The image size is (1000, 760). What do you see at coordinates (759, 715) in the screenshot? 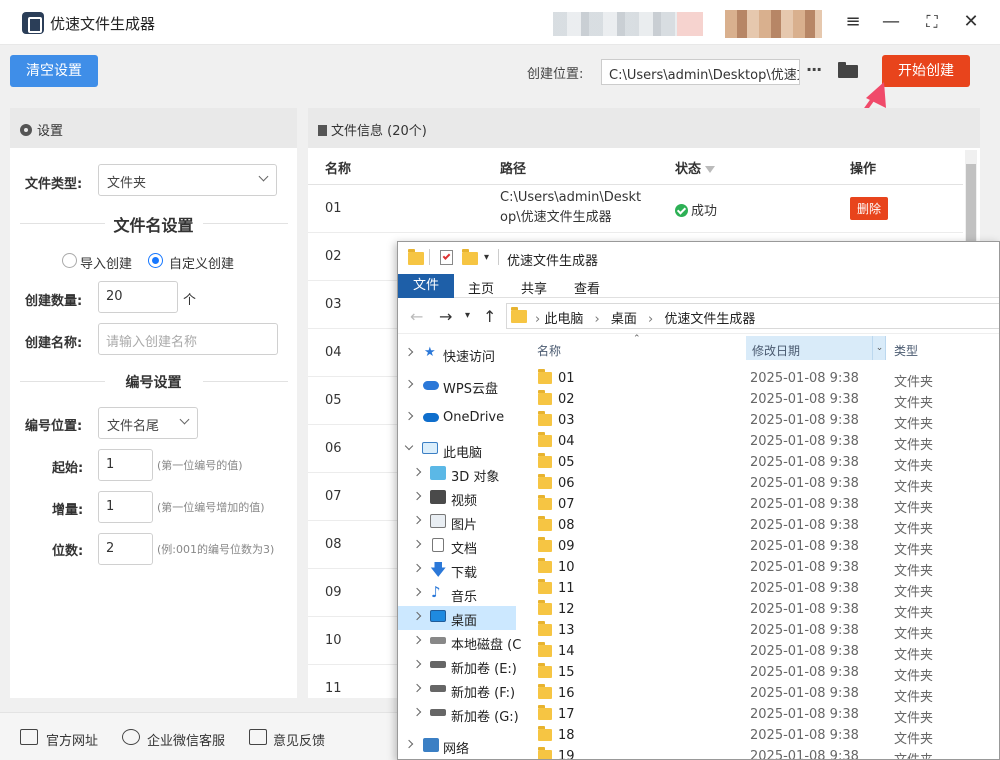
I see `list-item: 17 2025-01-08 9:38 文件夹` at bounding box center [759, 715].